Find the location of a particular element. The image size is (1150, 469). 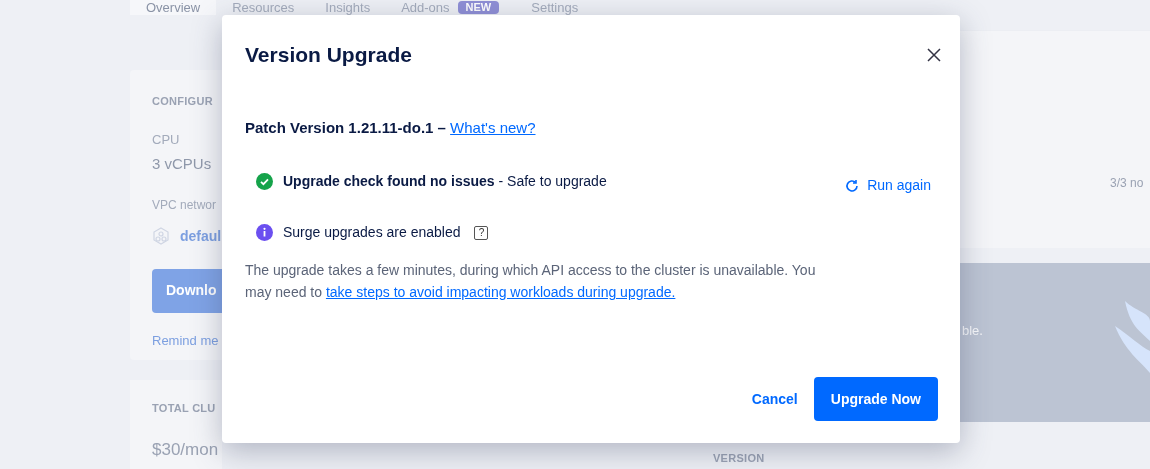

cancel-button: Cancel is located at coordinates (774, 399).